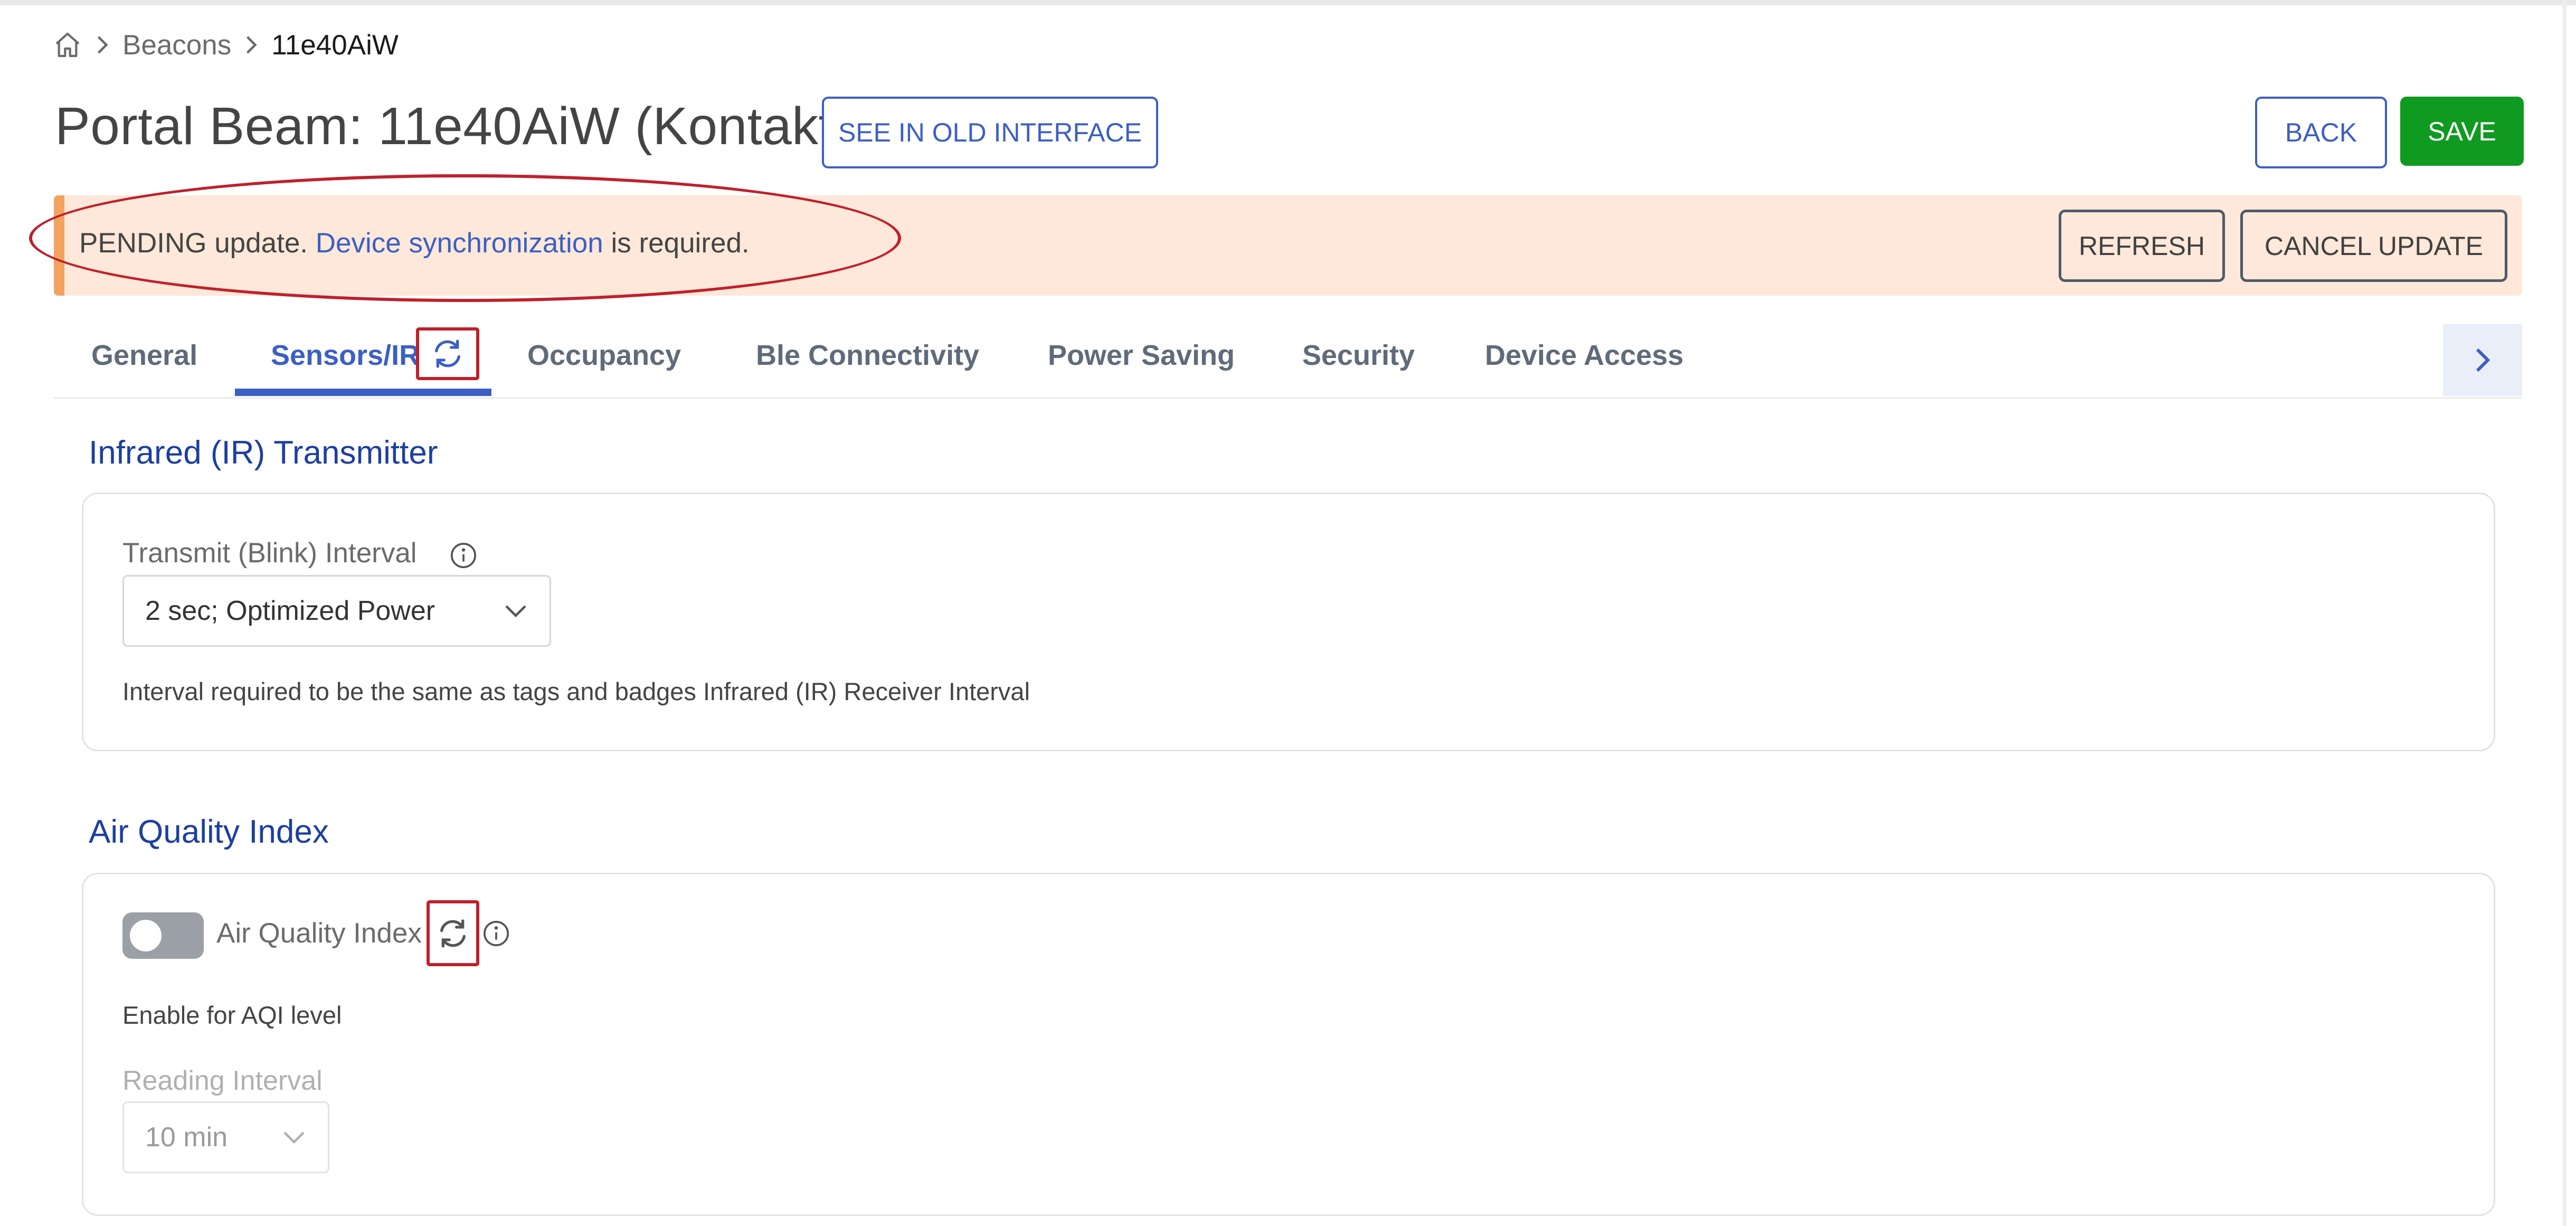  I want to click on scroll-track, so click(2564, 613).